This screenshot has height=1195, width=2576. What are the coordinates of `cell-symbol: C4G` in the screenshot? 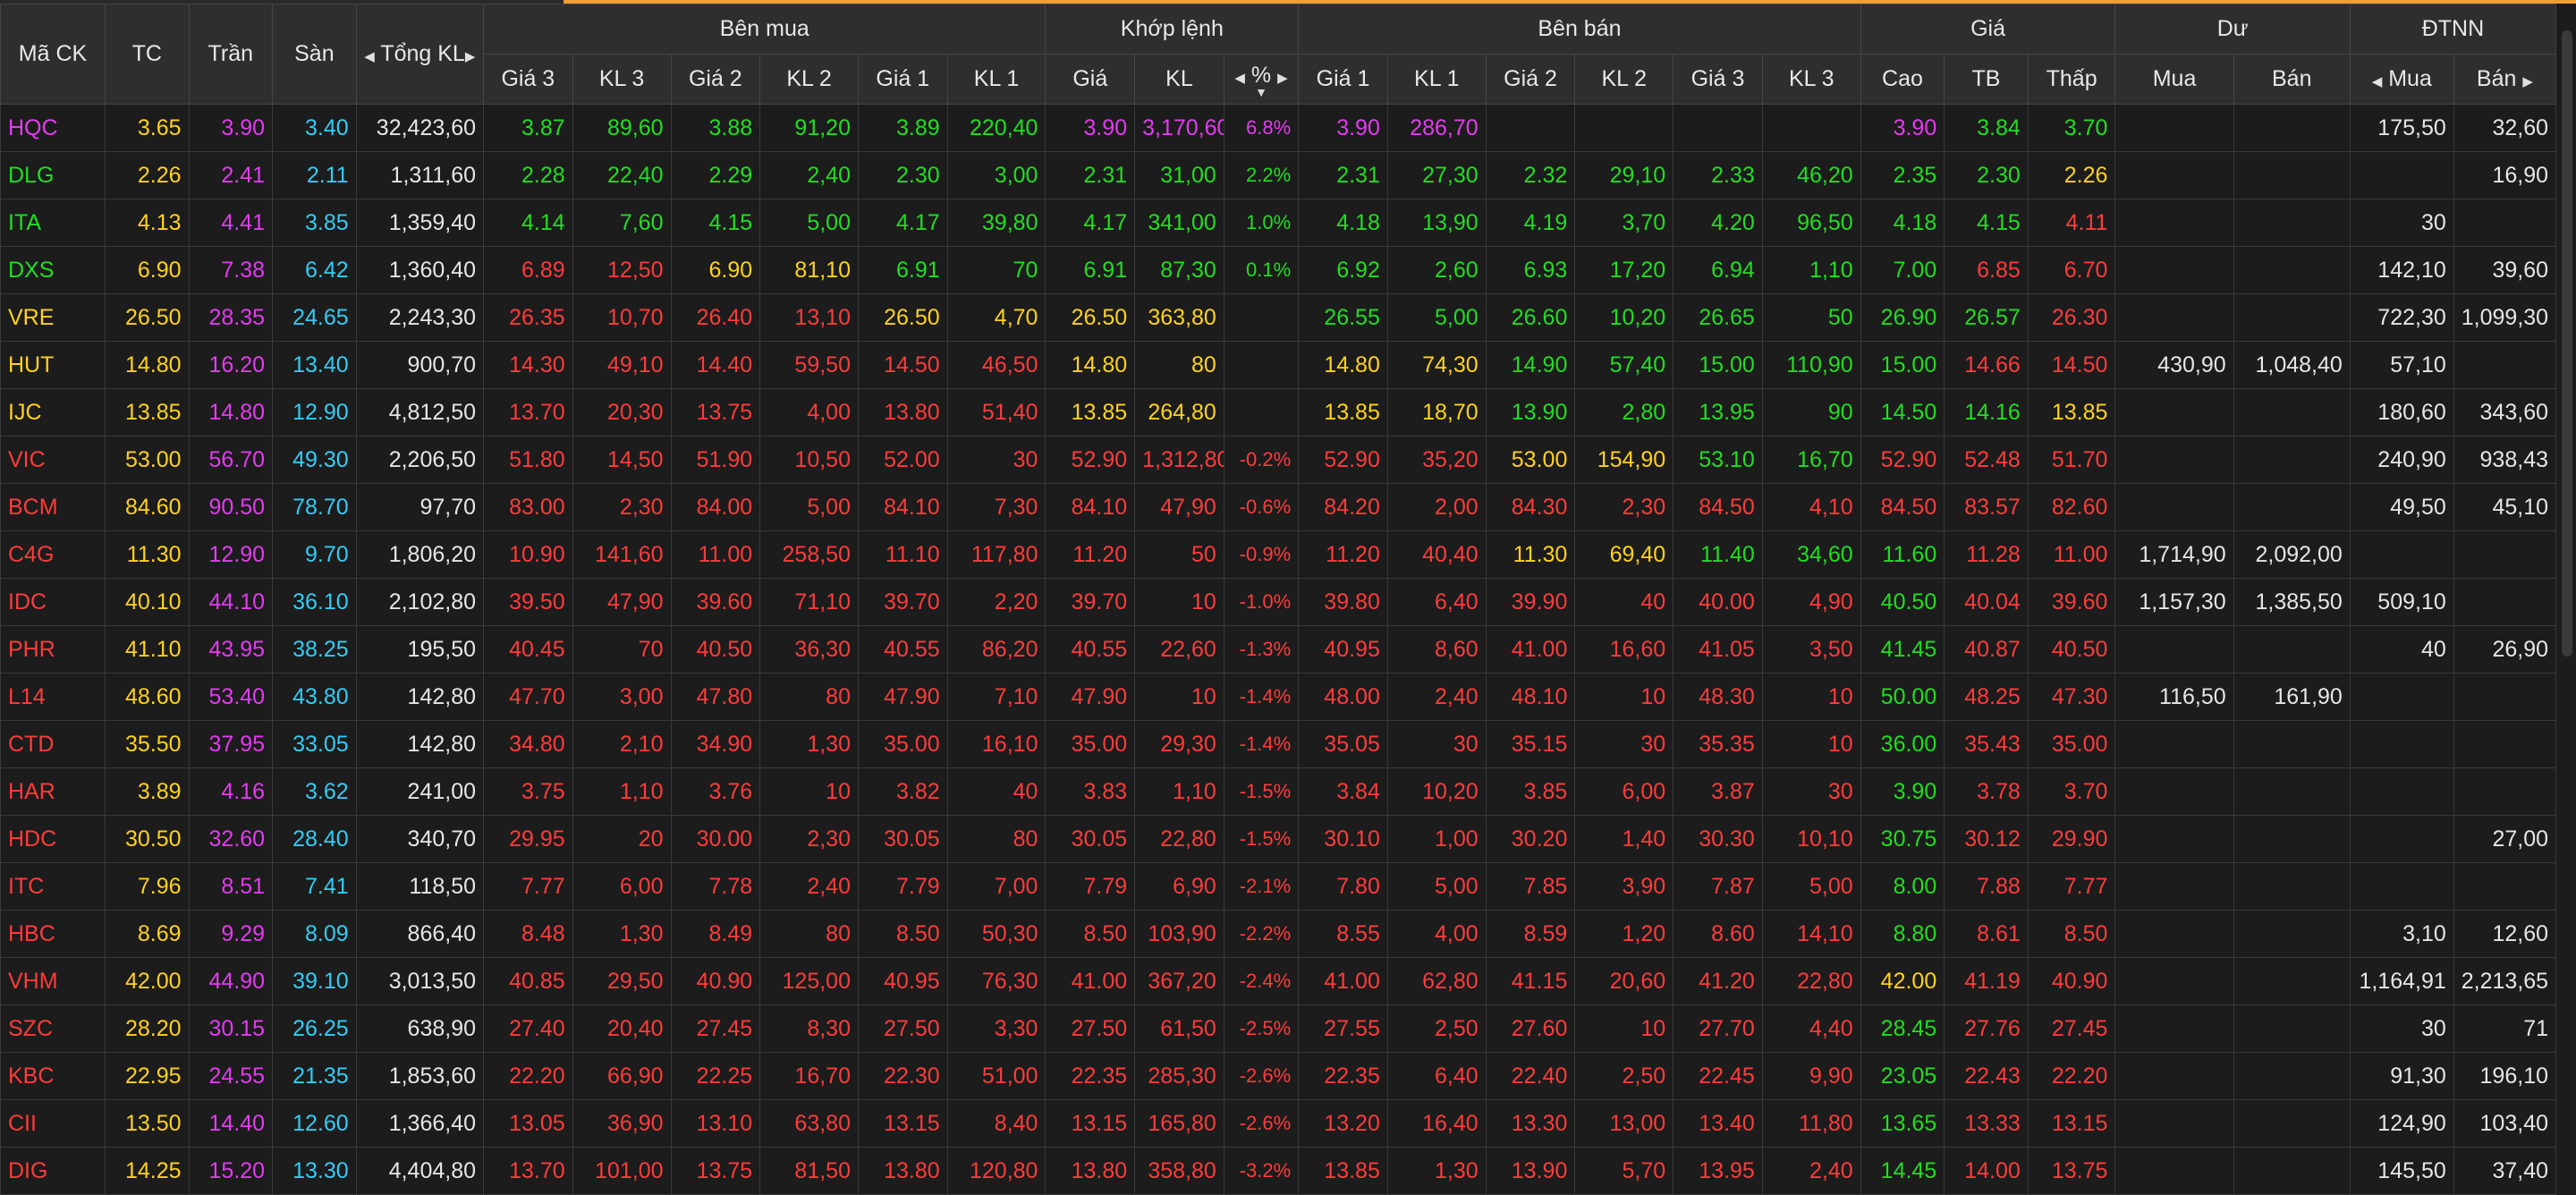 It's located at (53, 554).